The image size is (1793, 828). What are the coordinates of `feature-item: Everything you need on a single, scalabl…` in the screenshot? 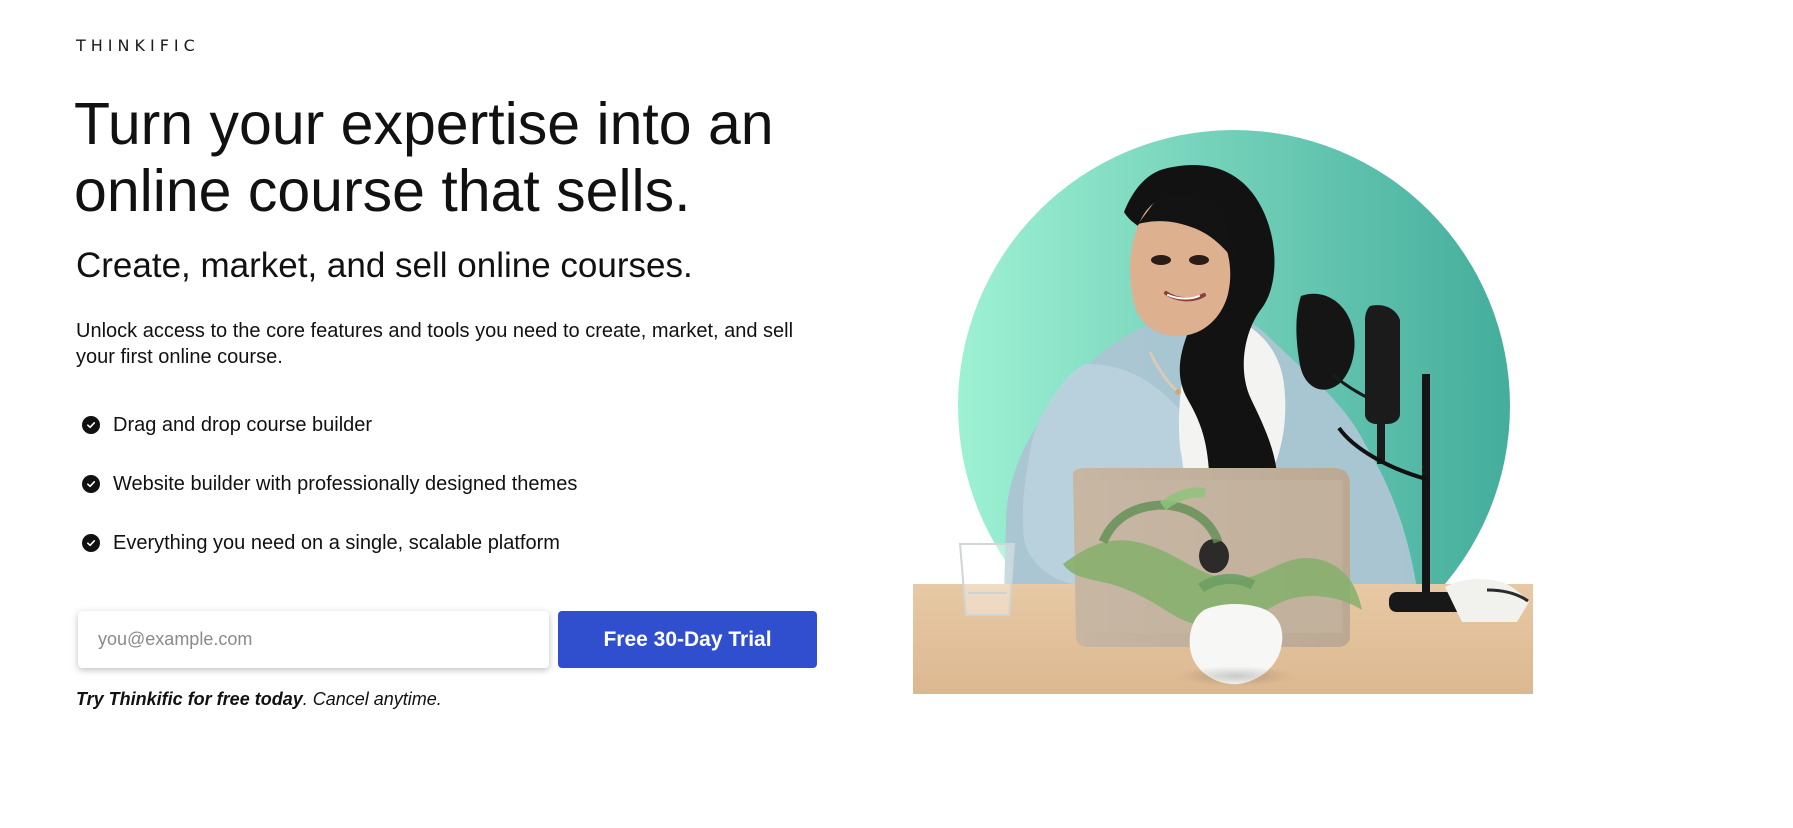 It's located at (329, 543).